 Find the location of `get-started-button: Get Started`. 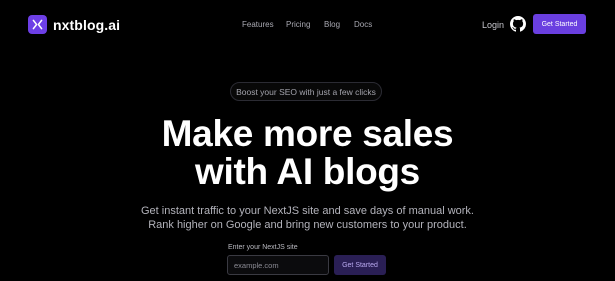

get-started-button: Get Started is located at coordinates (559, 24).